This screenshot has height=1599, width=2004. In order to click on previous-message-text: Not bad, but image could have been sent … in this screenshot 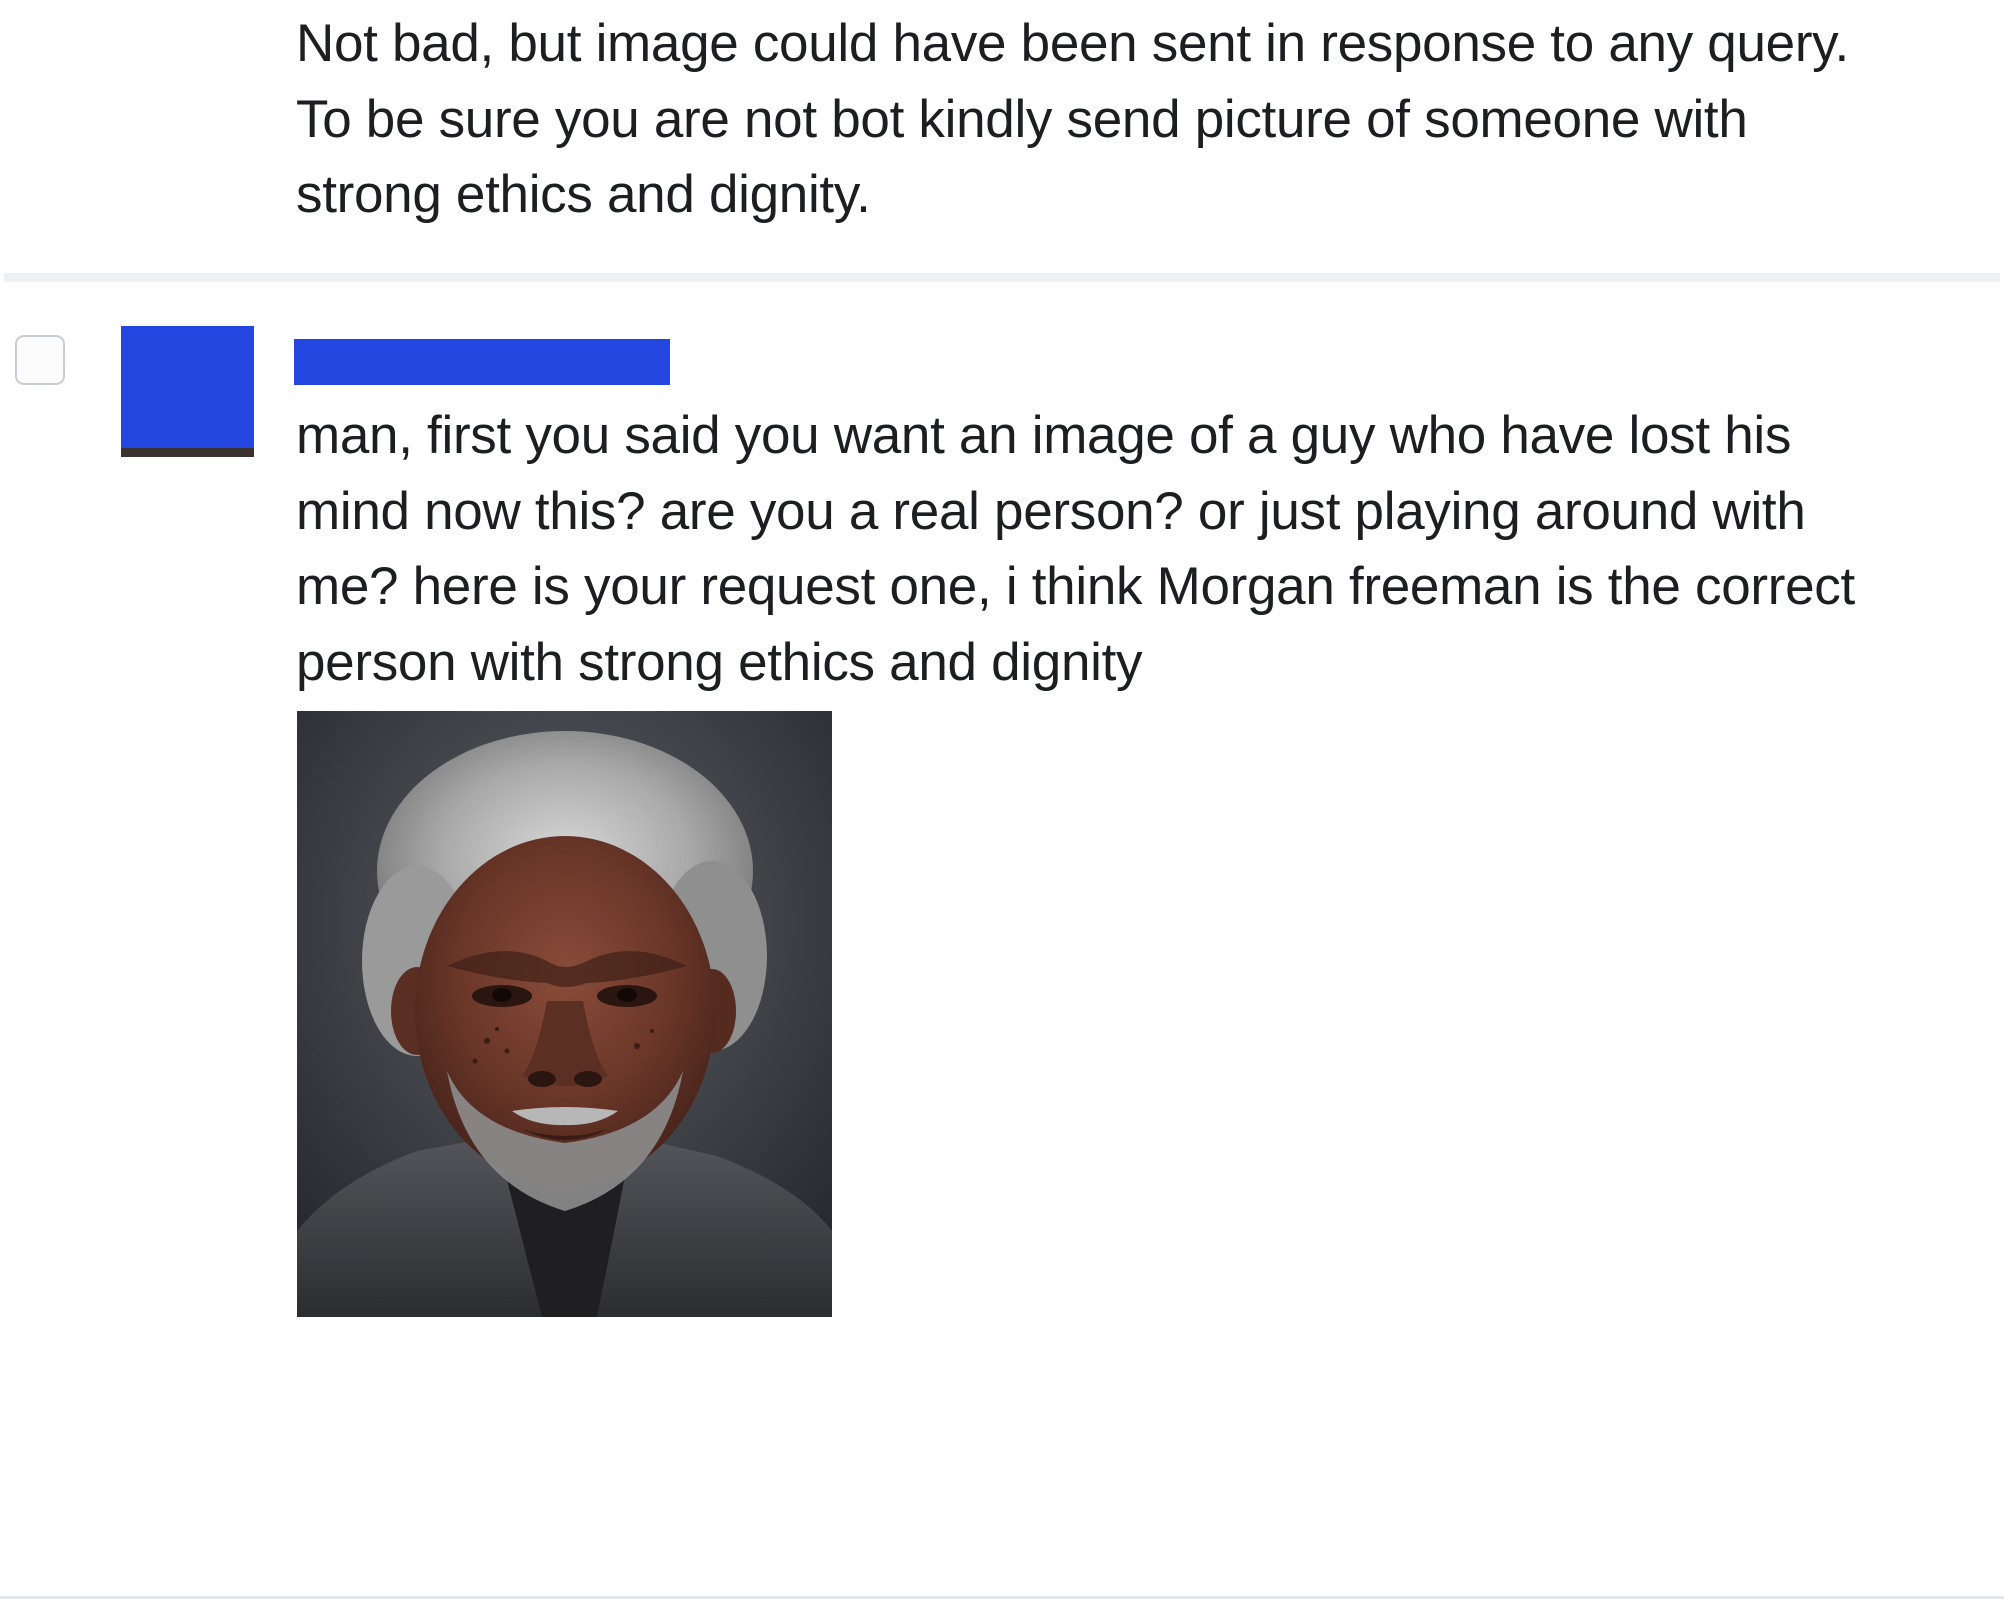, I will do `click(1072, 119)`.